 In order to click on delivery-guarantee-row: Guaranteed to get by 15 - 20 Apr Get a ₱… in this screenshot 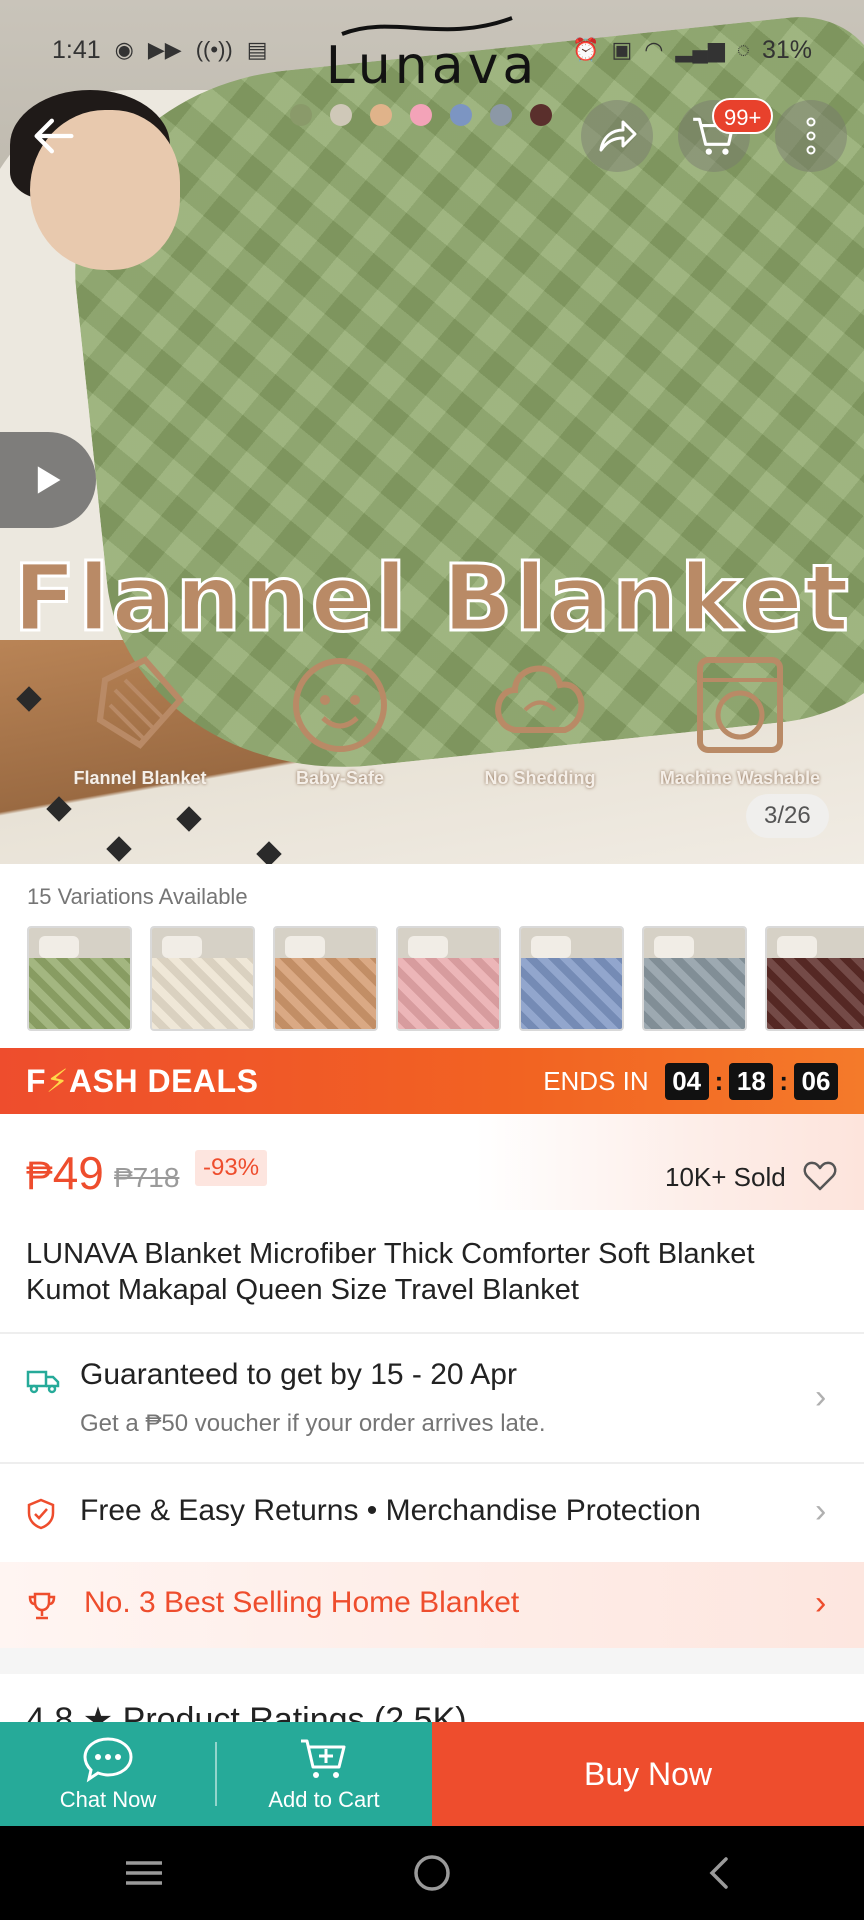, I will do `click(432, 1398)`.